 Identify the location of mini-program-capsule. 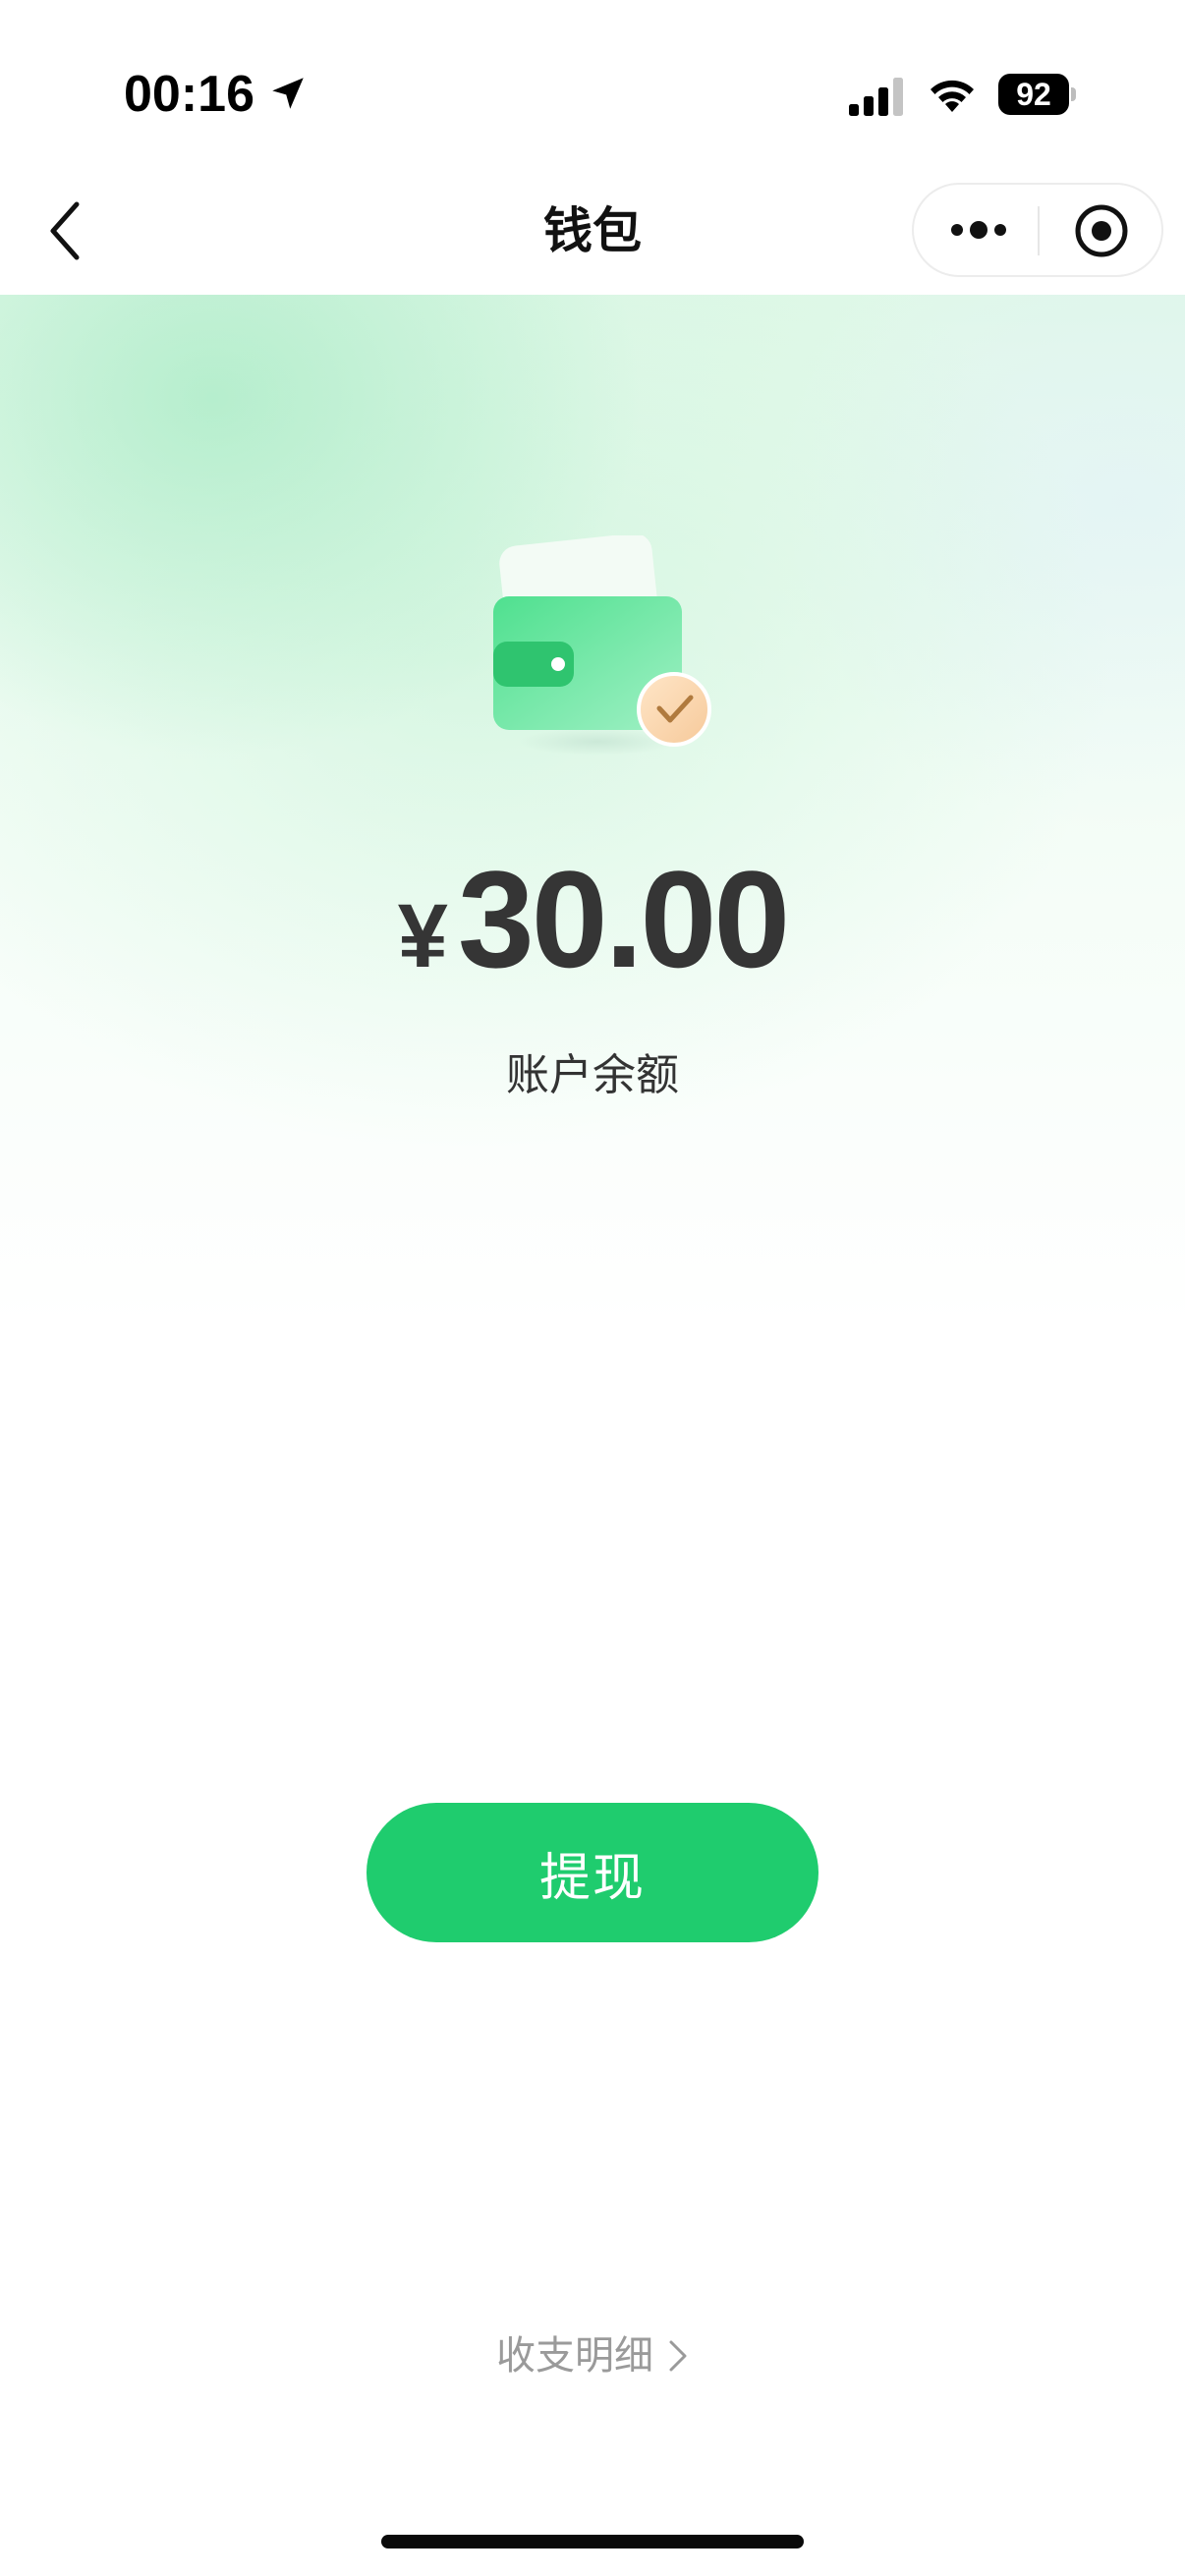
(1038, 230).